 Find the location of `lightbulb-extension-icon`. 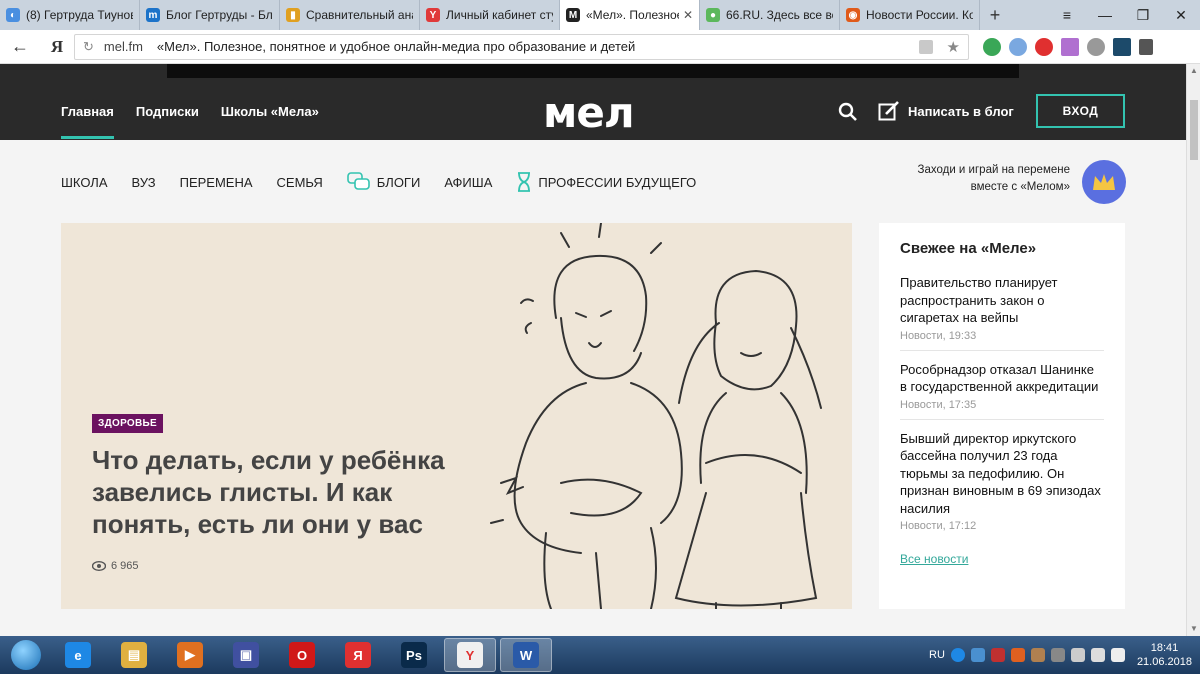

lightbulb-extension-icon is located at coordinates (1096, 46).